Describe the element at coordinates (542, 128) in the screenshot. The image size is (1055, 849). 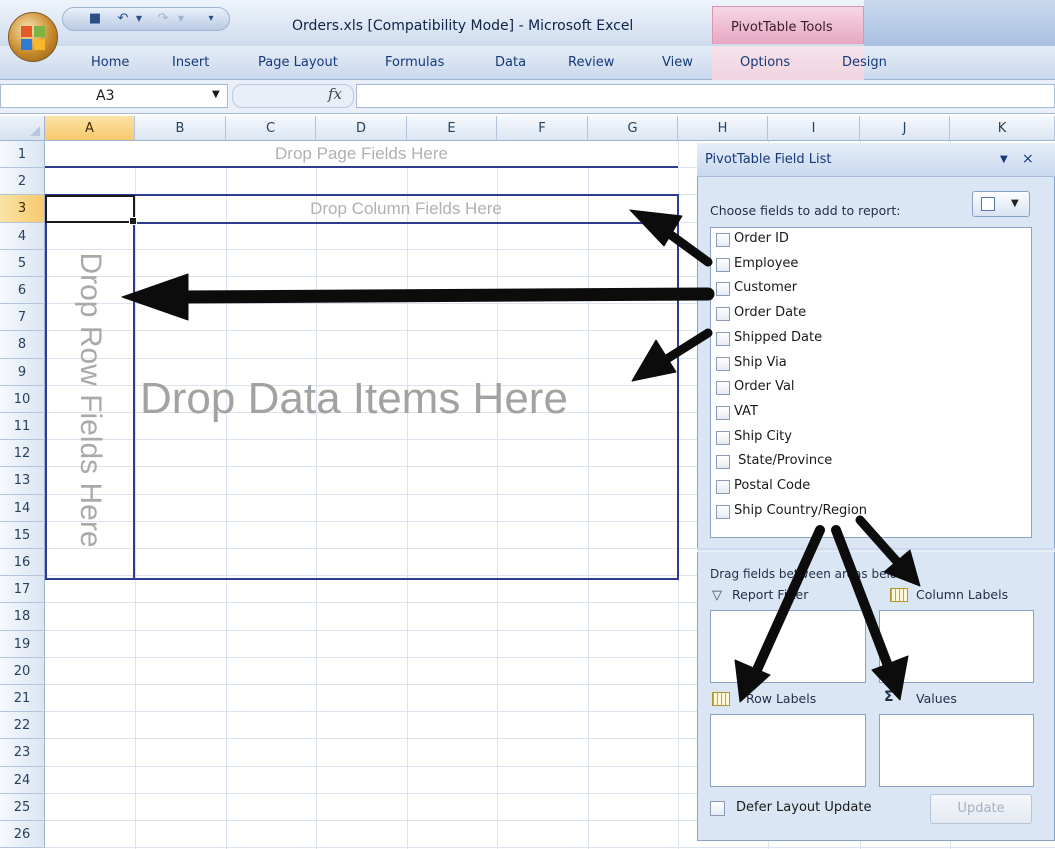
I see `column-header-f: F` at that location.